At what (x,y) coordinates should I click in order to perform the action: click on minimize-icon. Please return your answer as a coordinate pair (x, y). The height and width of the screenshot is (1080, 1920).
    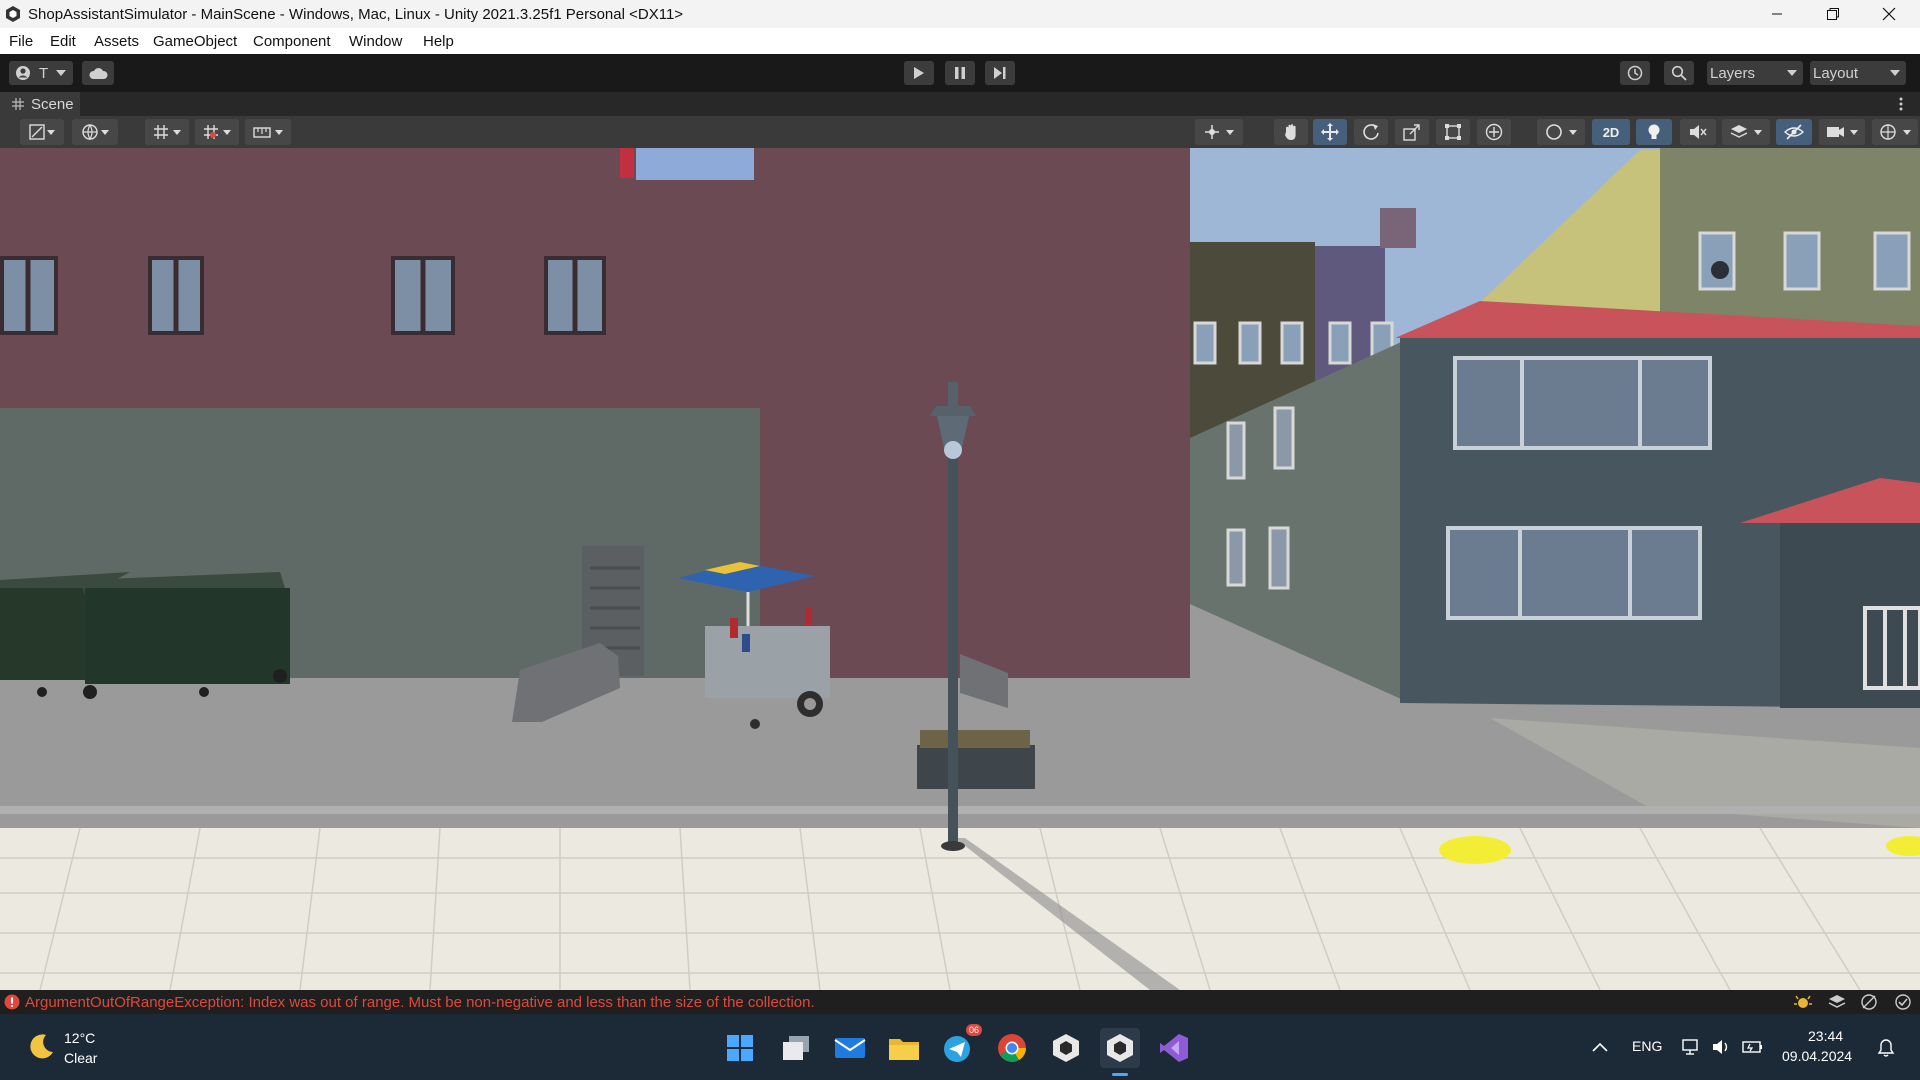
    Looking at the image, I should click on (1777, 14).